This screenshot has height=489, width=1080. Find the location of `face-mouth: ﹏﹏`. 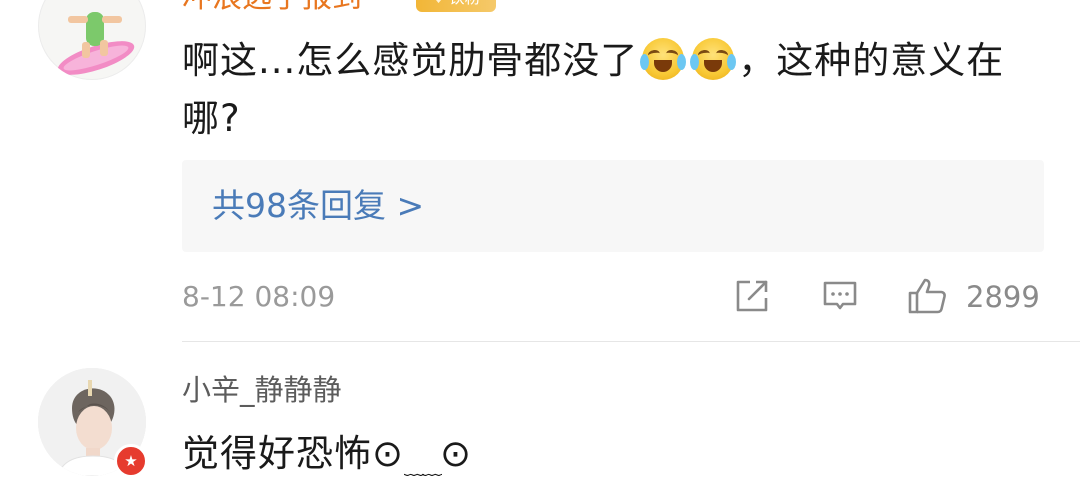

face-mouth: ﹏﹏ is located at coordinates (423, 467).